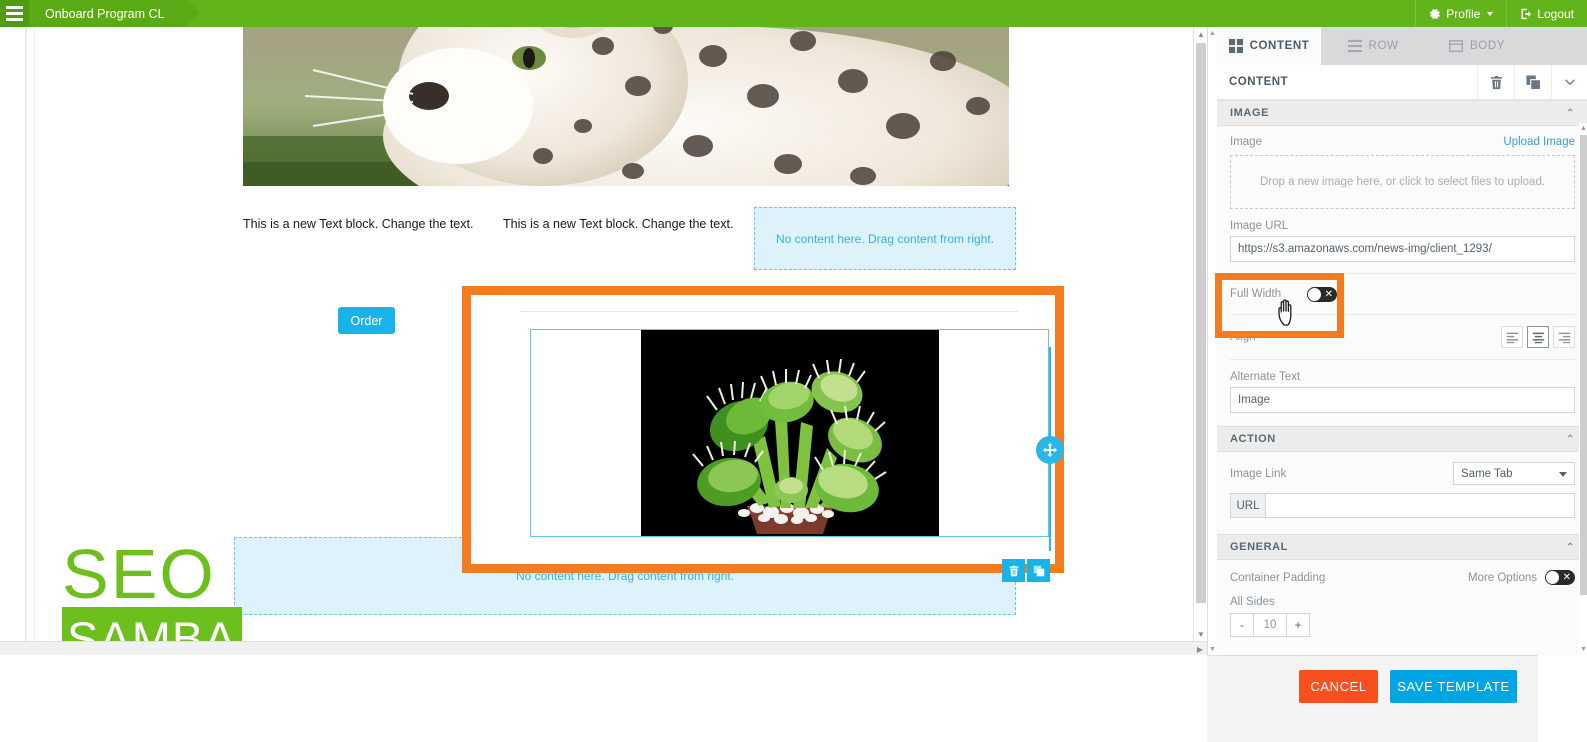  Describe the element at coordinates (1569, 82) in the screenshot. I see `chevron-down-icon` at that location.